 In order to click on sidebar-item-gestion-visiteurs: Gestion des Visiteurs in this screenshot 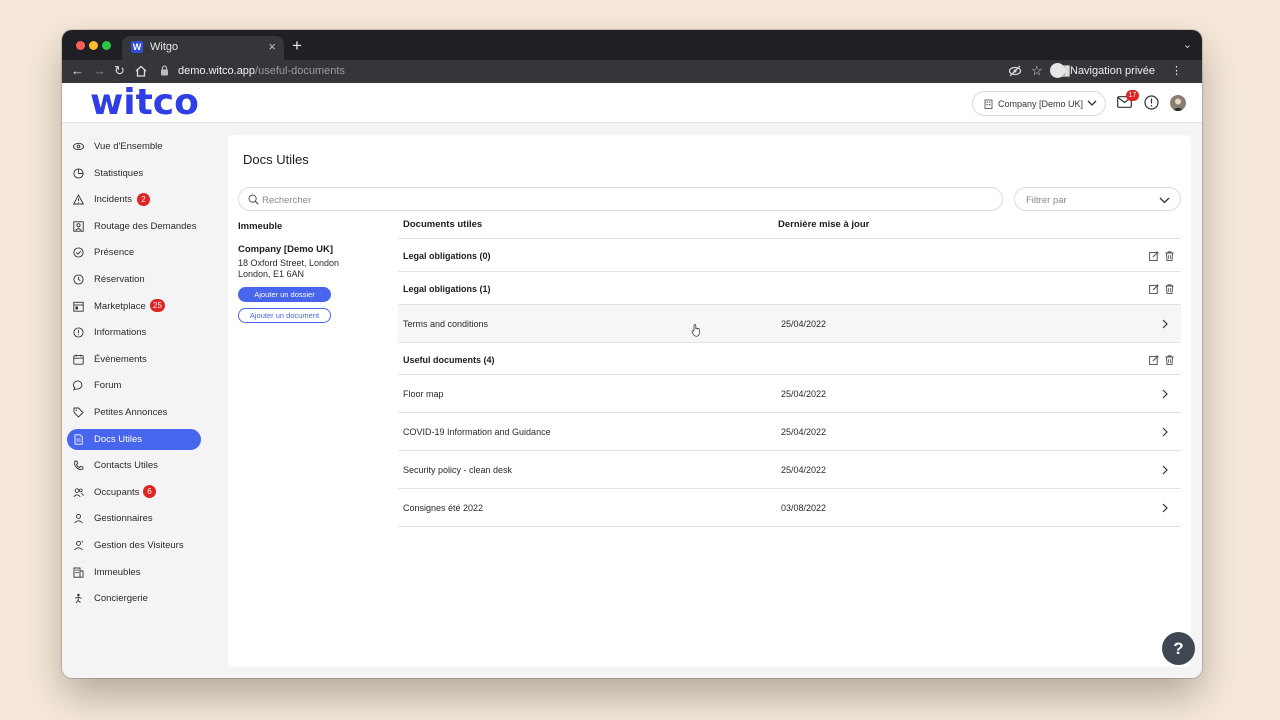, I will do `click(142, 545)`.